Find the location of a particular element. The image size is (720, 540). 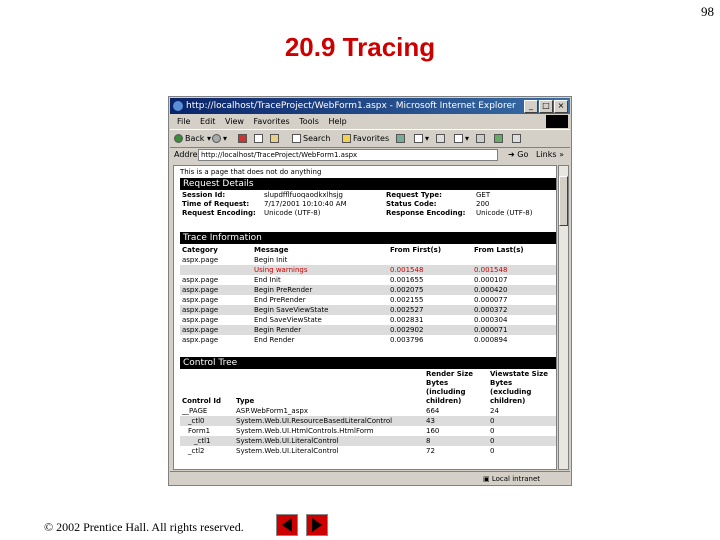

edit-button: ▾ is located at coordinates (461, 138).